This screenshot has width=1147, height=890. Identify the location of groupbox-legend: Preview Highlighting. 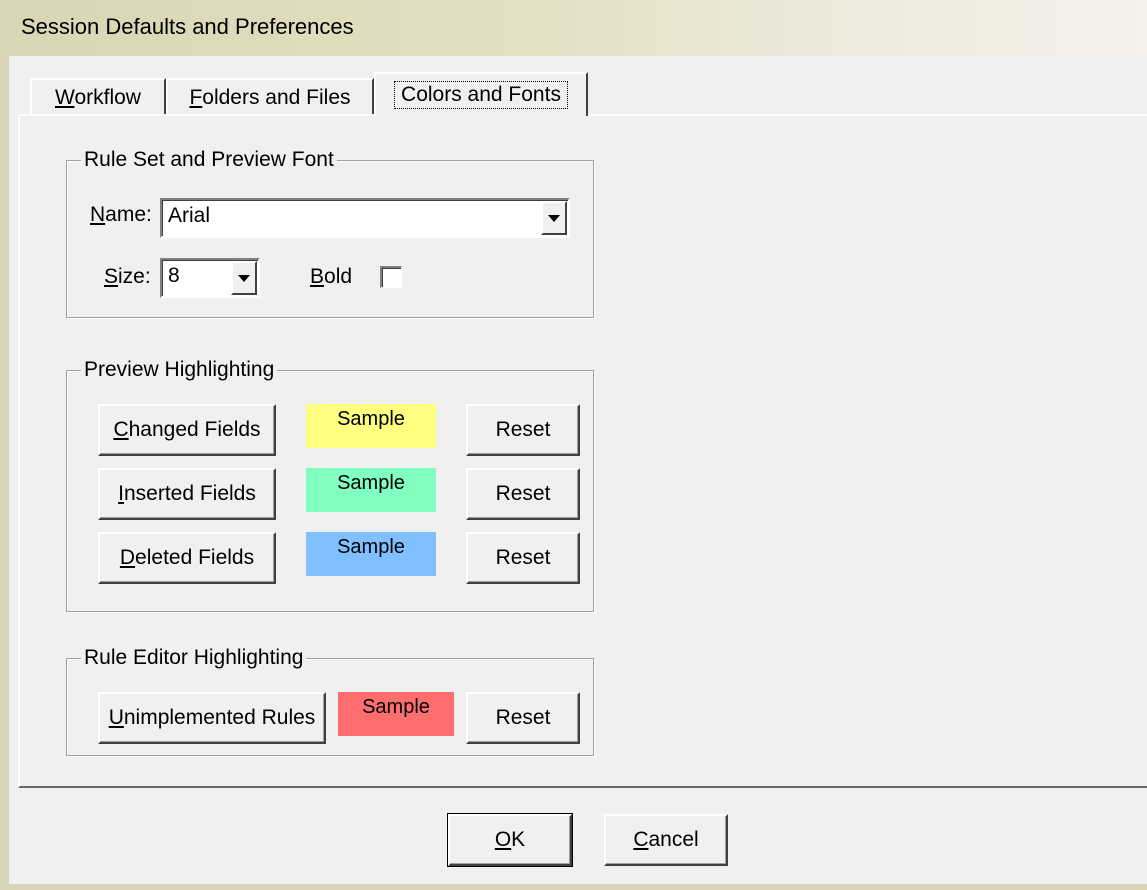
(179, 370).